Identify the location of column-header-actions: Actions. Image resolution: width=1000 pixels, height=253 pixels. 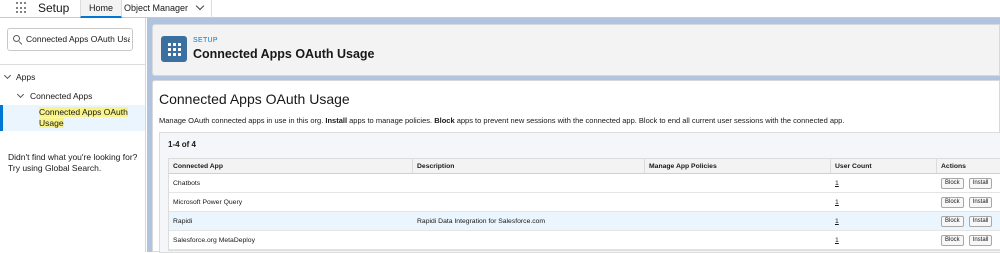
(953, 166).